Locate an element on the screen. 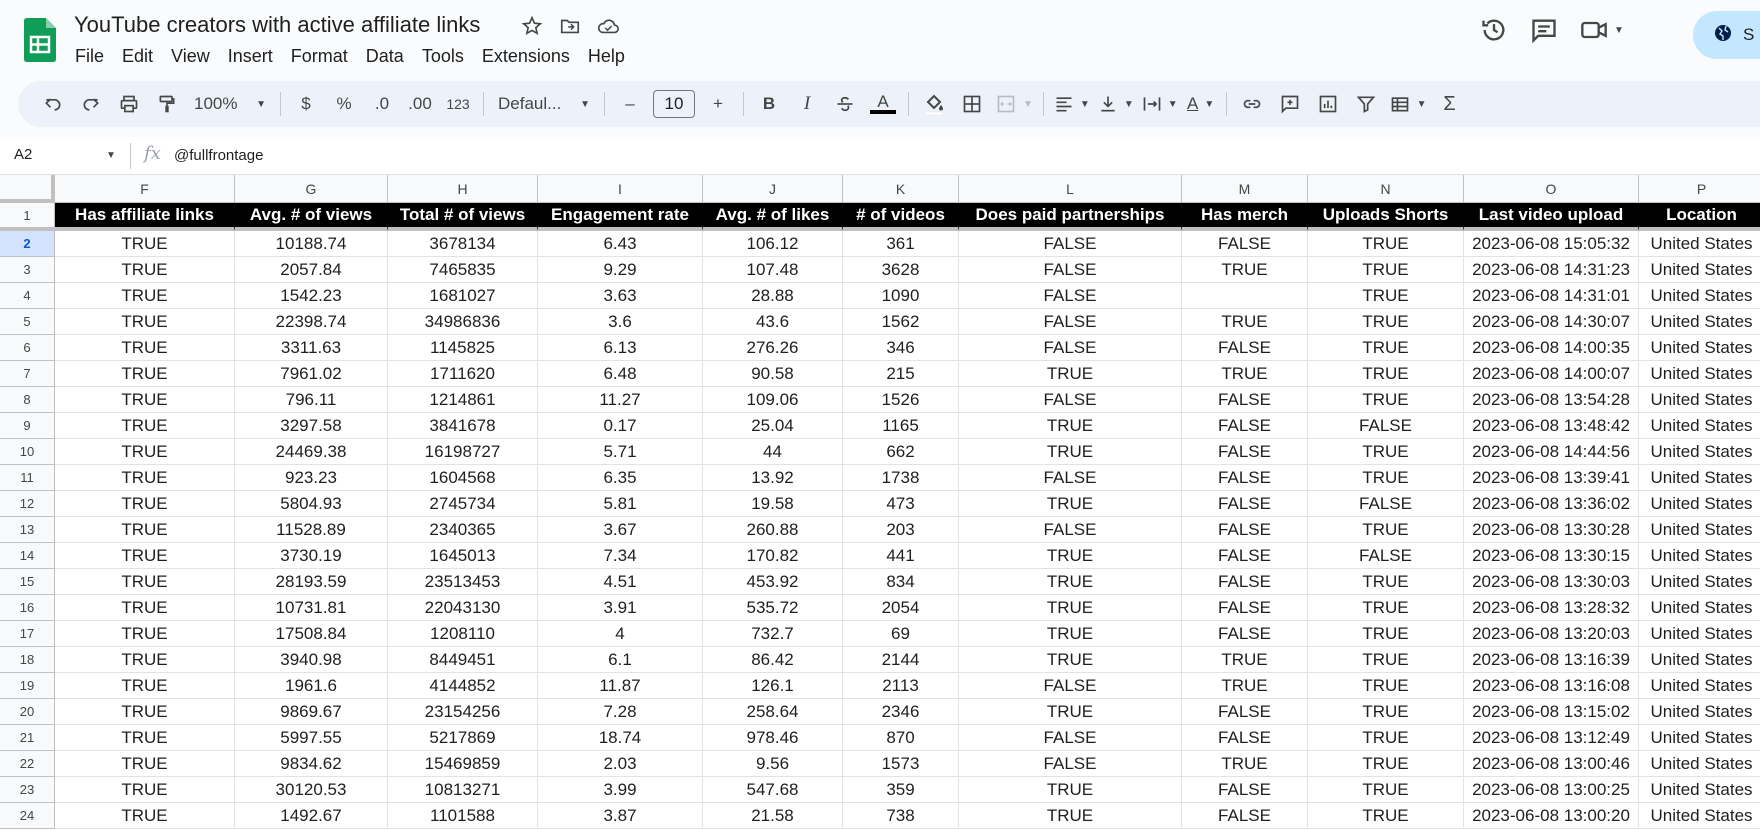  table-cell: 28193.59 is located at coordinates (311, 582).